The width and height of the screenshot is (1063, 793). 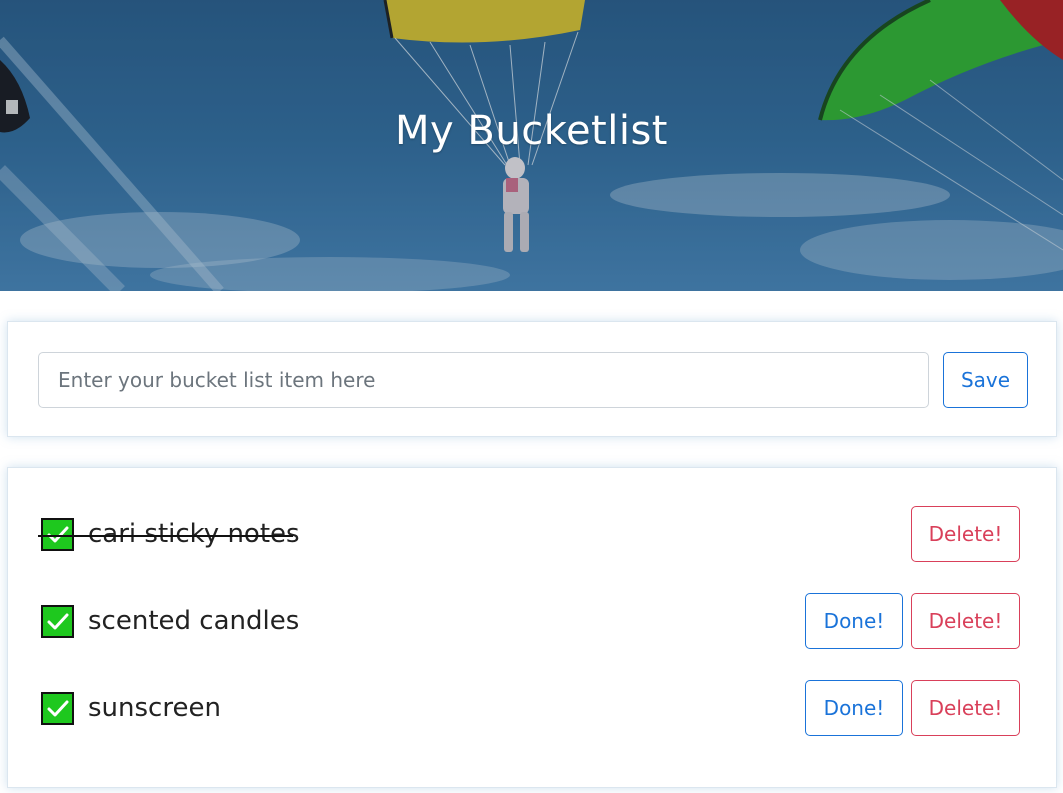 I want to click on list-item-text: cari sticky notes, so click(x=194, y=534).